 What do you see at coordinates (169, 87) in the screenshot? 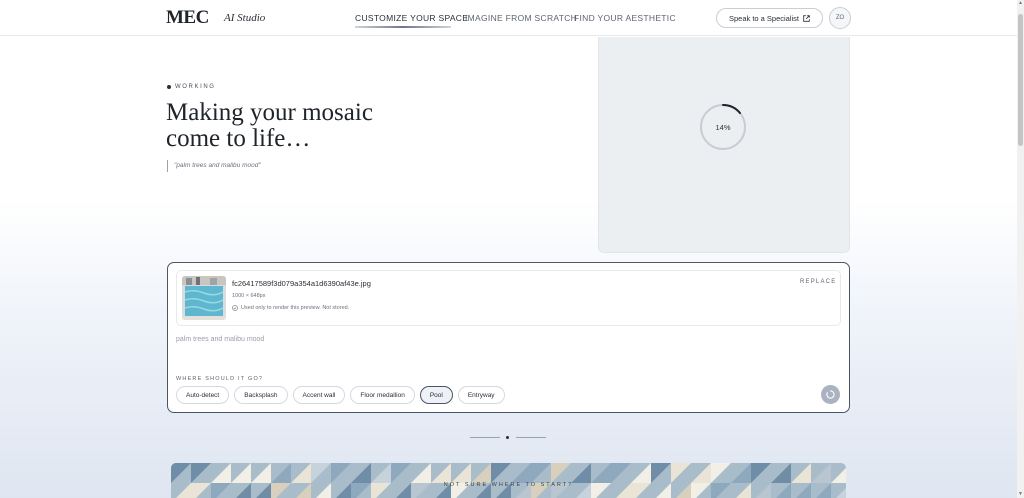
I see `status-dot-icon` at bounding box center [169, 87].